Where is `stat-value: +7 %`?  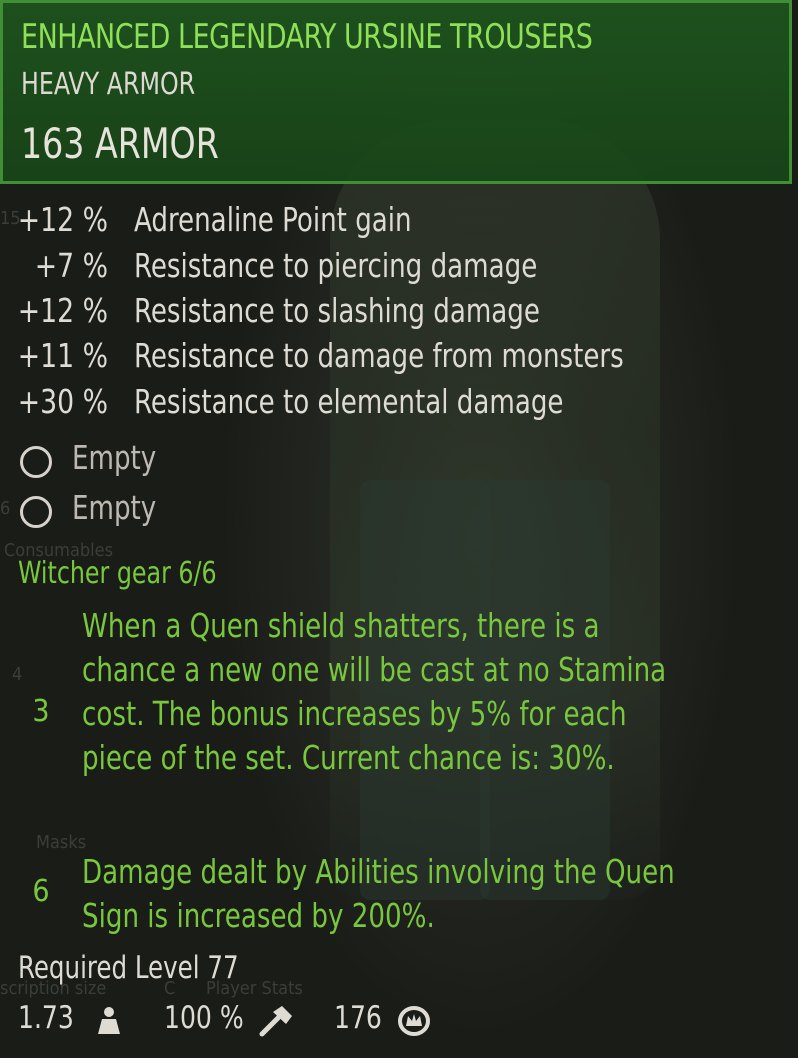 stat-value: +7 % is located at coordinates (71, 265).